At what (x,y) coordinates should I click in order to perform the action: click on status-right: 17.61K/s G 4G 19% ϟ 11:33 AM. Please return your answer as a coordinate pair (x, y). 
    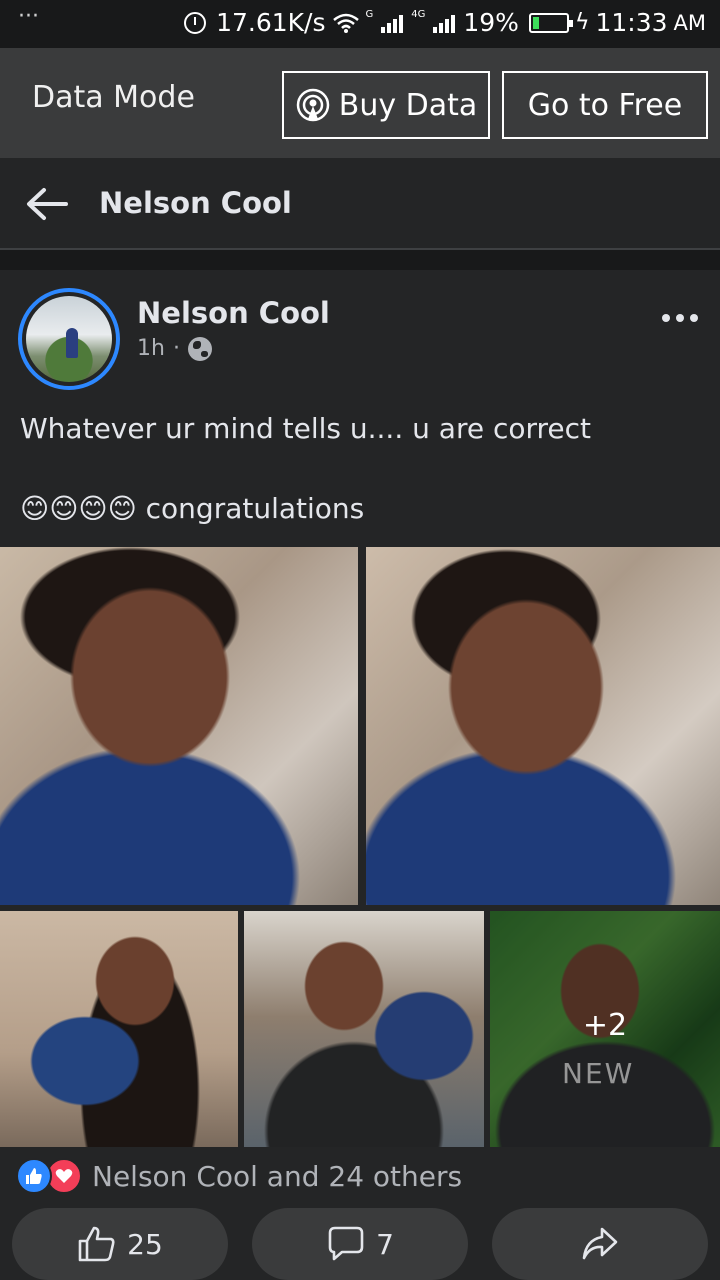
    Looking at the image, I should click on (445, 22).